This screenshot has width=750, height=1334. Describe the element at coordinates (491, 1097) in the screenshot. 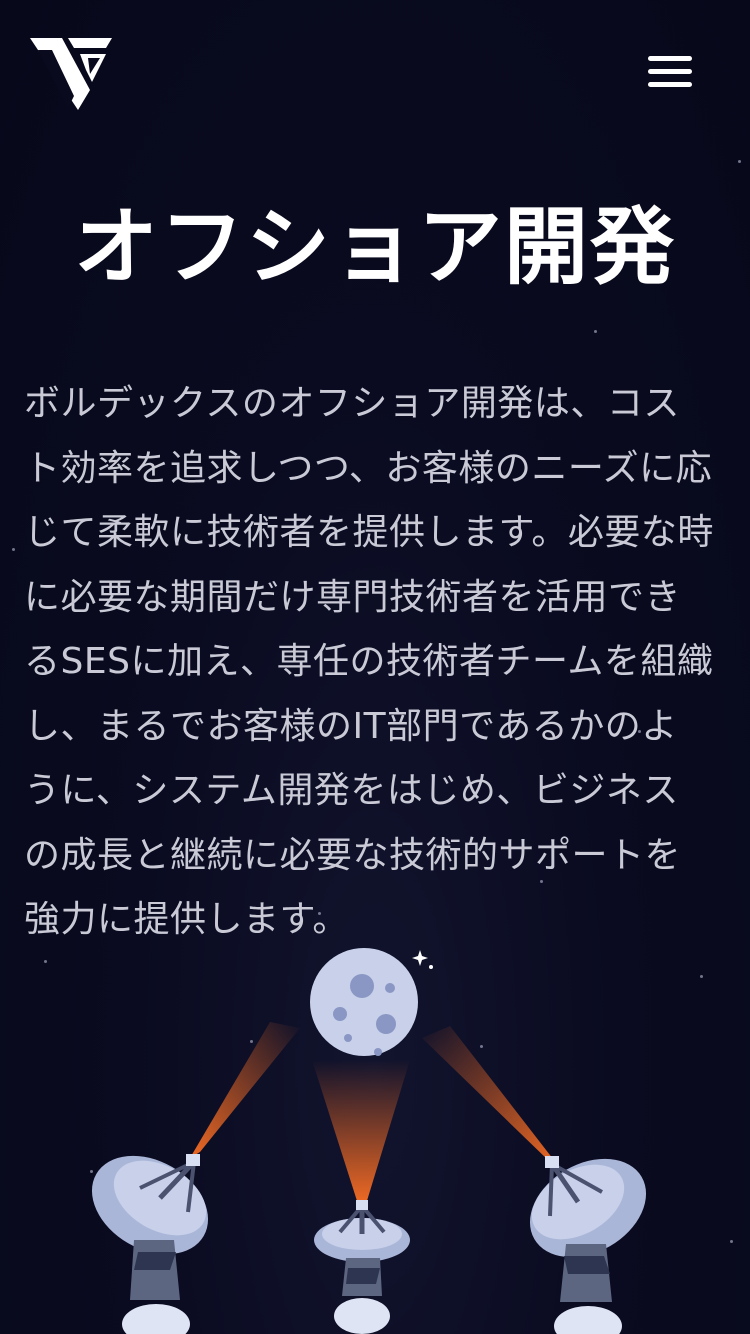

I see `signal-beam-right` at that location.